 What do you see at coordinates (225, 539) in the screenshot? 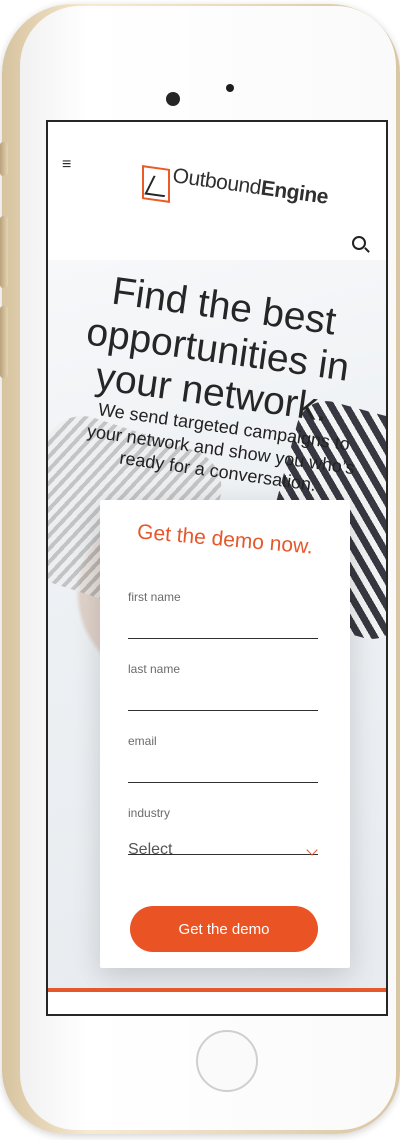
I see `form-title: Get the demo now.` at bounding box center [225, 539].